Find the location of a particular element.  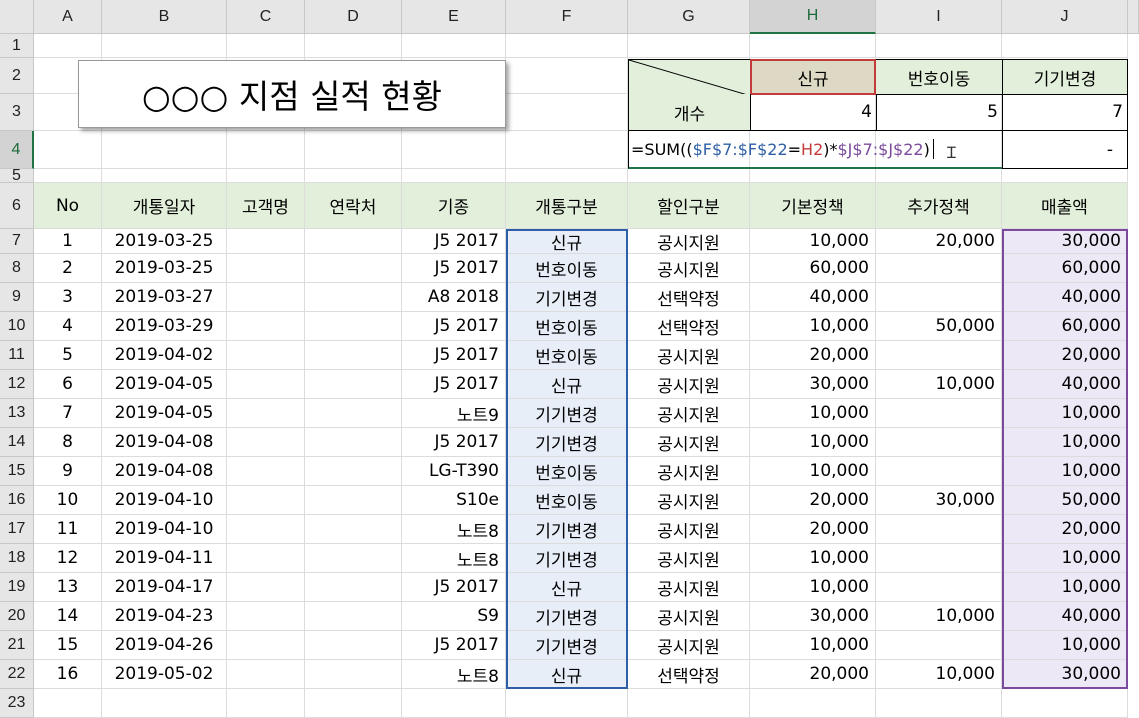

table-row-cell: S10e is located at coordinates (454, 500).